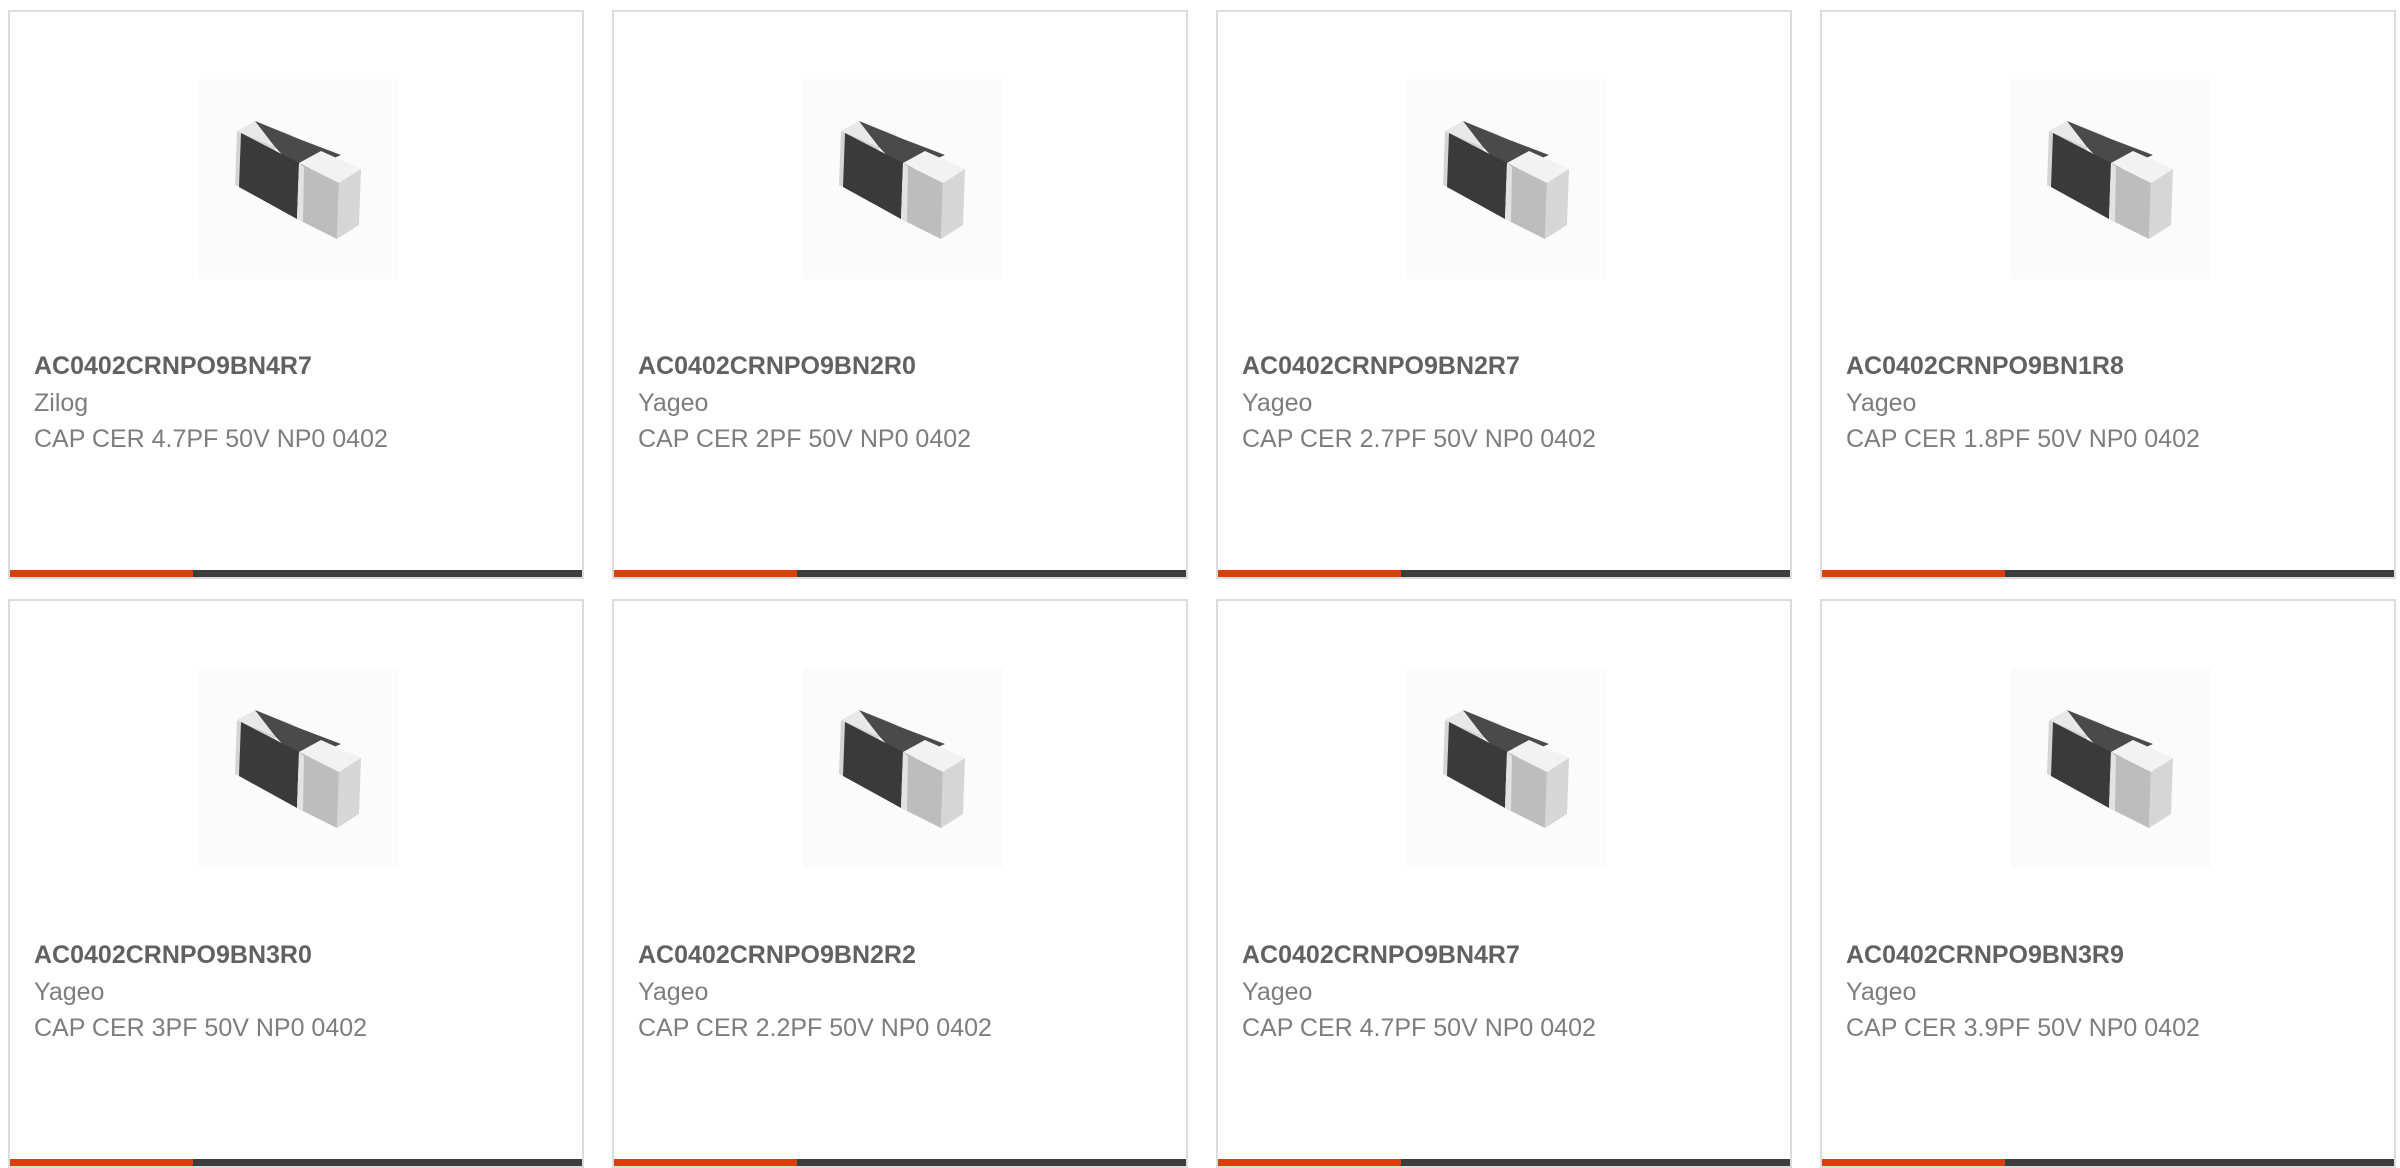 The width and height of the screenshot is (2400, 1168). Describe the element at coordinates (1381, 366) in the screenshot. I see `part-number: AC0402CRNPO9BN2R7` at that location.